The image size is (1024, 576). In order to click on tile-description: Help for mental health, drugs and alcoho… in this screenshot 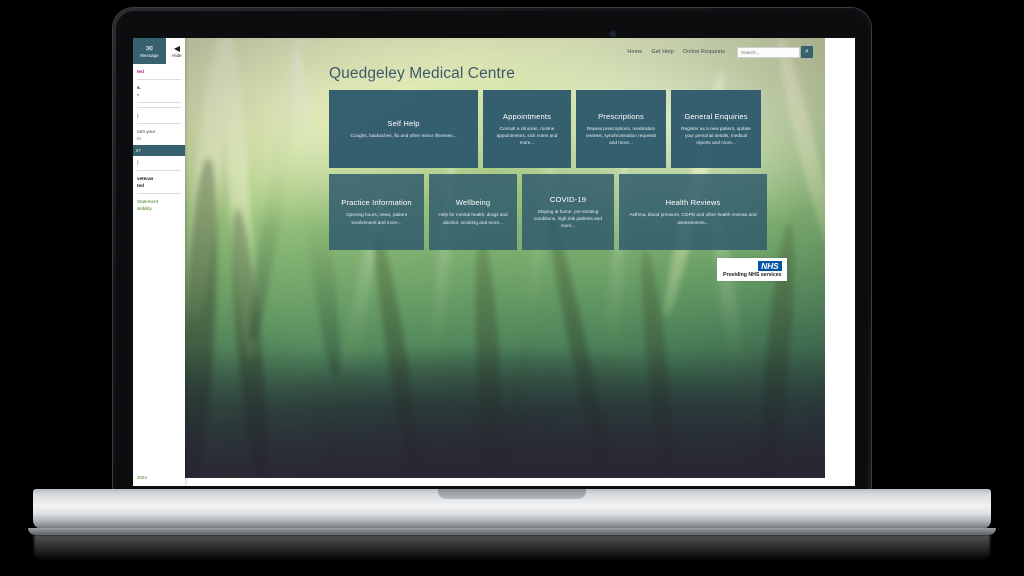, I will do `click(473, 218)`.